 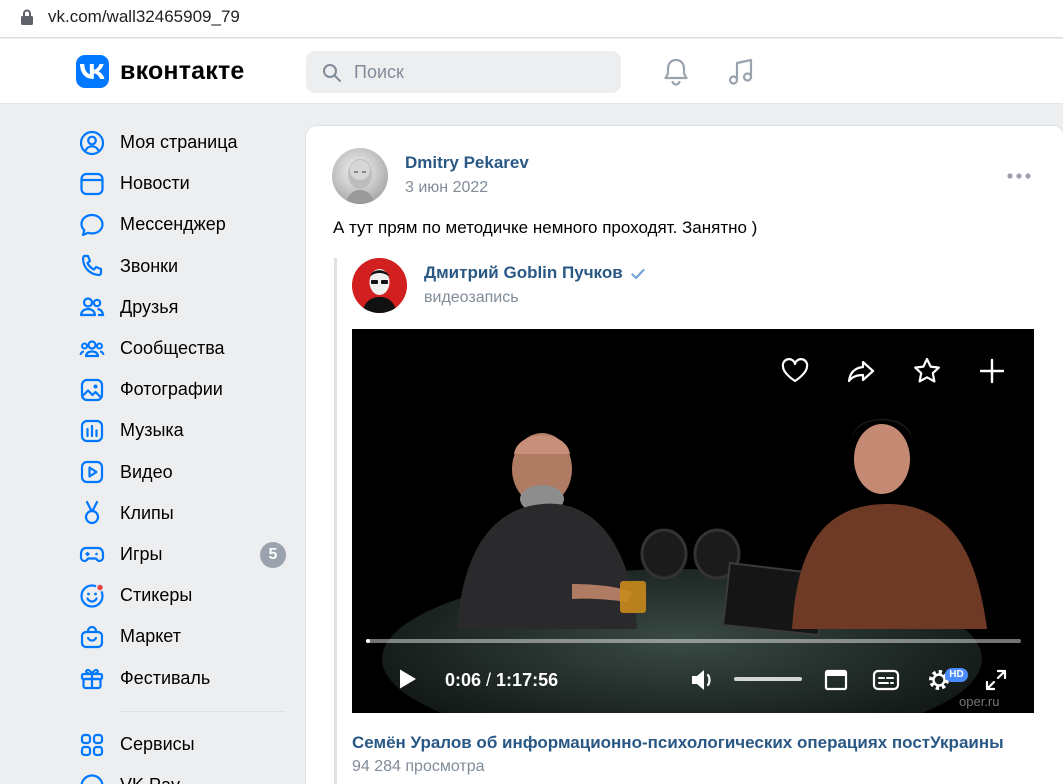 I want to click on left-nav-services: Сервисы VK Pay, so click(x=185, y=754).